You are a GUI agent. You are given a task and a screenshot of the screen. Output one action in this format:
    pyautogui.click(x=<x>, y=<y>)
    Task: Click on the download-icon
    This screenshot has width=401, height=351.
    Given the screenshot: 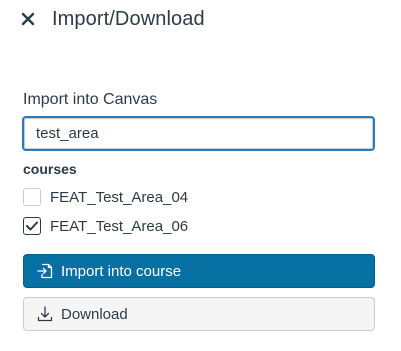 What is the action you would take?
    pyautogui.click(x=45, y=314)
    